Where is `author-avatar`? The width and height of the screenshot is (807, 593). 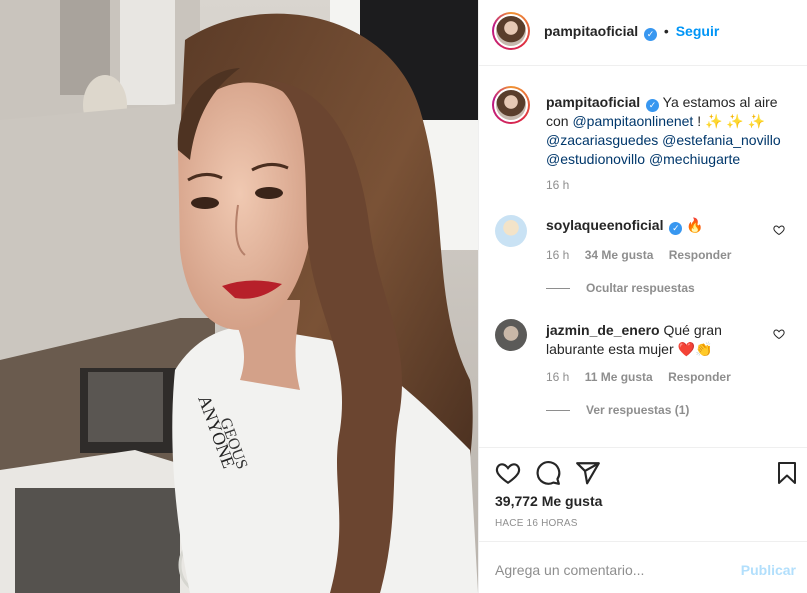 author-avatar is located at coordinates (511, 31).